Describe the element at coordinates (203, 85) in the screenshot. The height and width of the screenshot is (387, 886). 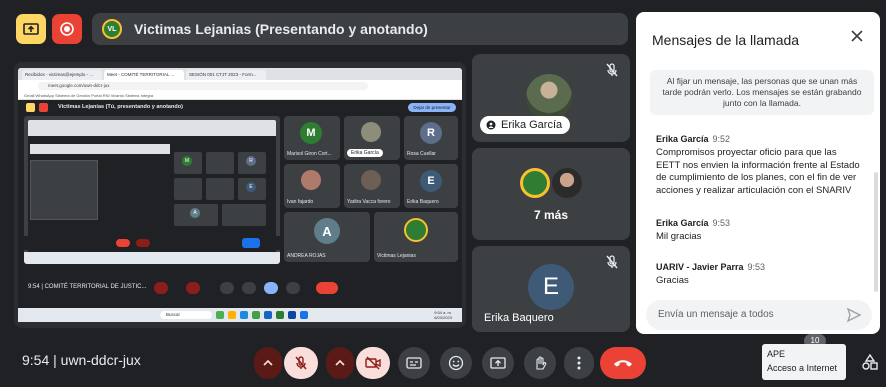
I see `browser-url: meet.google.com/uwn-ddcr-jux` at that location.